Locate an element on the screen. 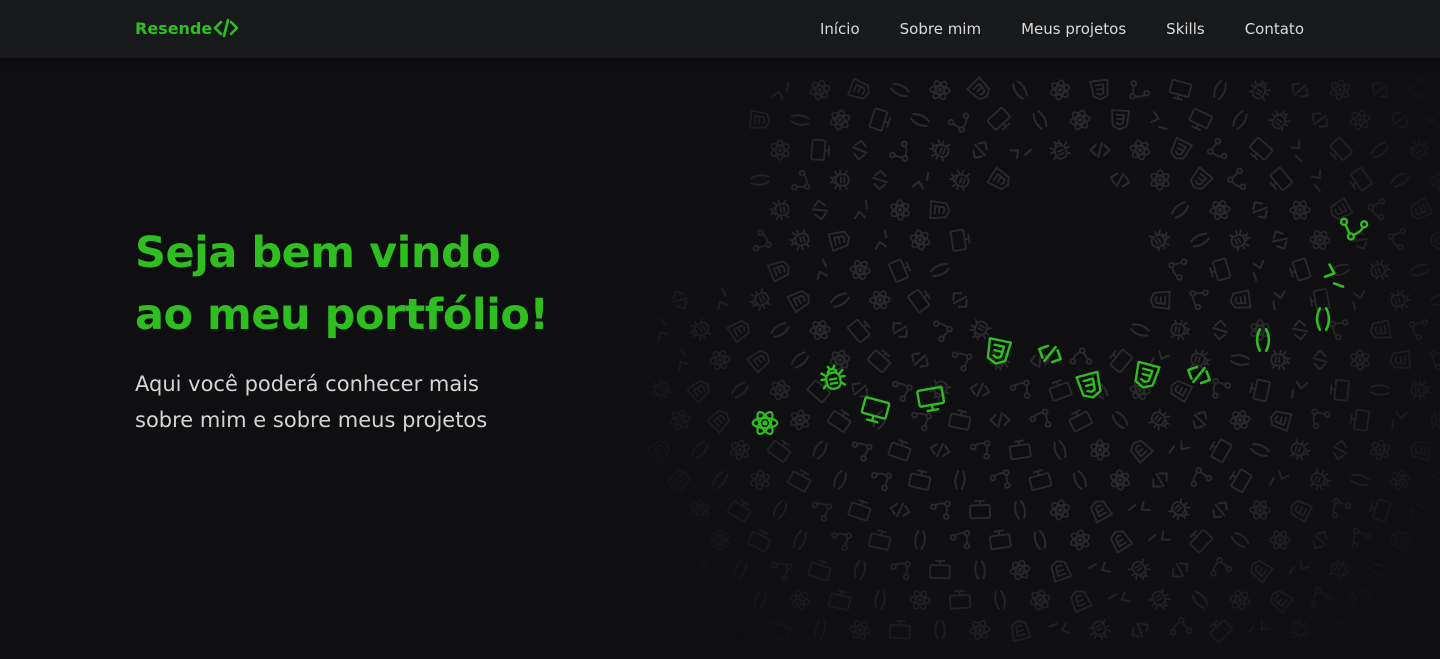 This screenshot has height=659, width=1440. hero-title-line-1: Seja bem vindo is located at coordinates (318, 253).